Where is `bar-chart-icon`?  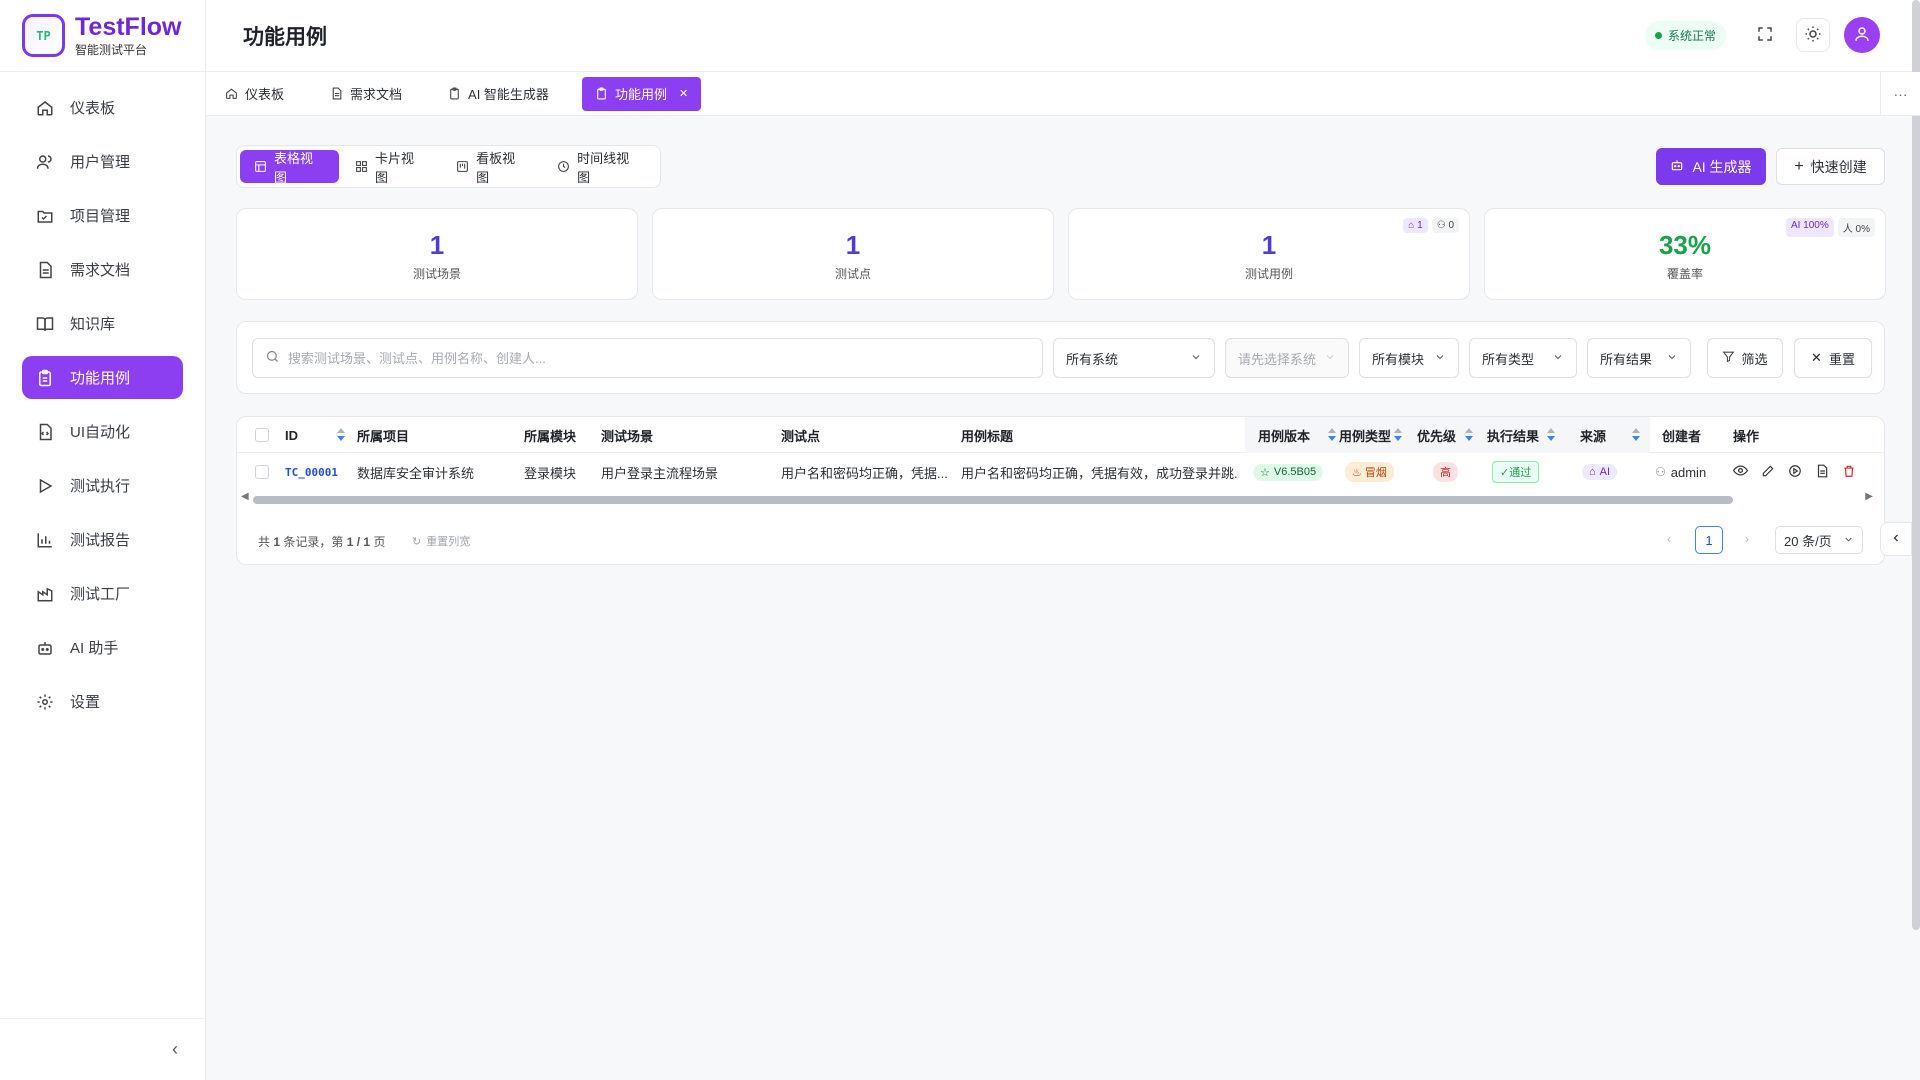 bar-chart-icon is located at coordinates (45, 540).